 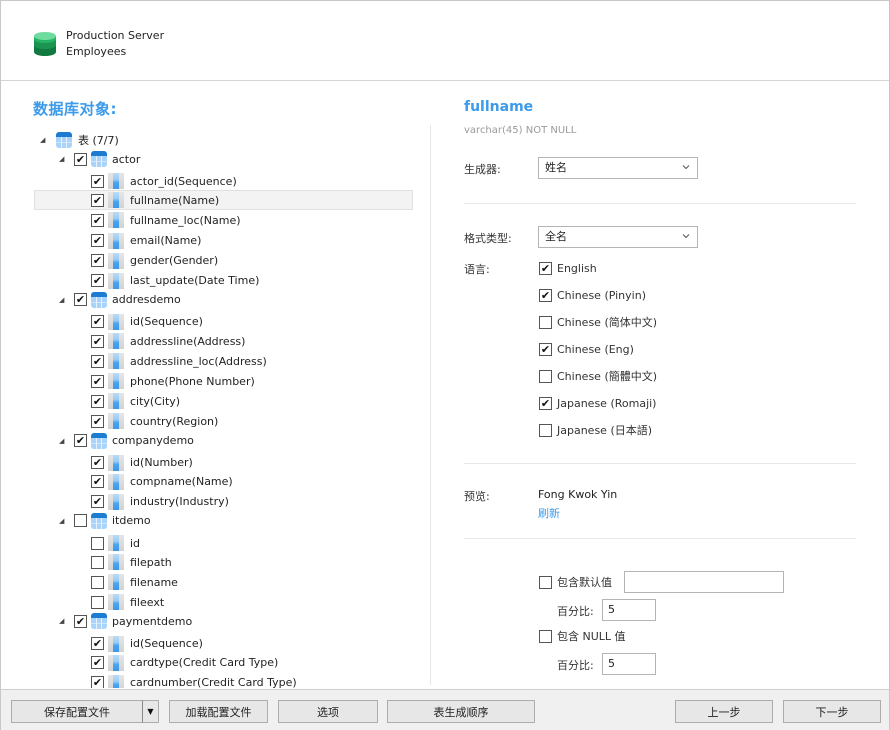 I want to click on tree-table-addresdemo: ◢ ✔ addresdemo, so click(x=223, y=300).